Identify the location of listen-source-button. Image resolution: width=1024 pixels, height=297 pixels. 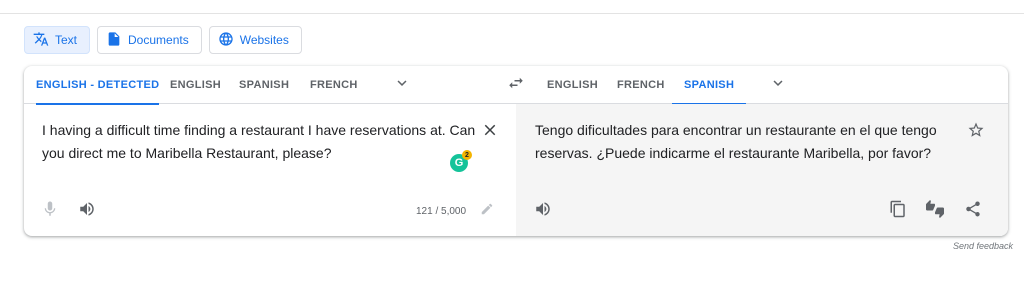
(87, 211).